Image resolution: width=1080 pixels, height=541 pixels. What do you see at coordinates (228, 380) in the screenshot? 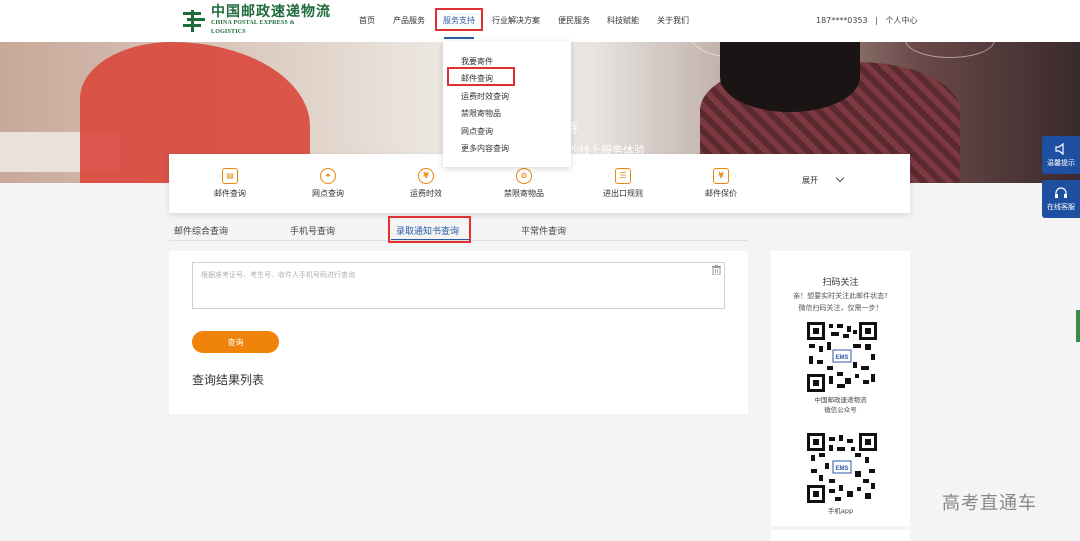
I see `results-title: 查询结果列表` at bounding box center [228, 380].